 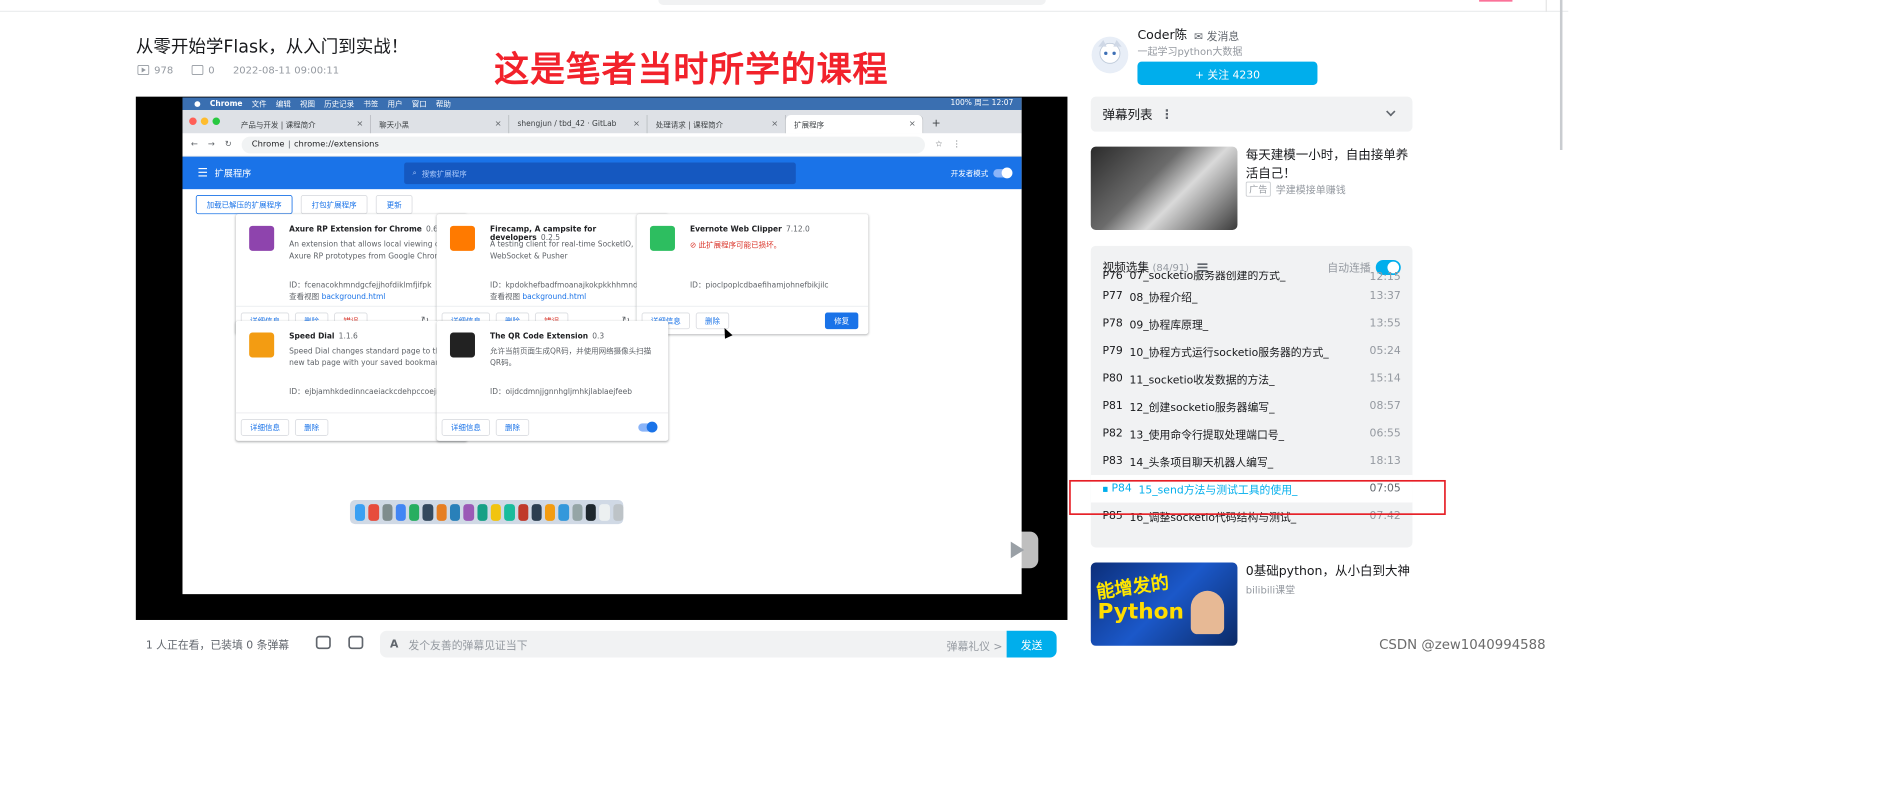 What do you see at coordinates (312, 336) in the screenshot?
I see `extension-name-text: Speed Dial` at bounding box center [312, 336].